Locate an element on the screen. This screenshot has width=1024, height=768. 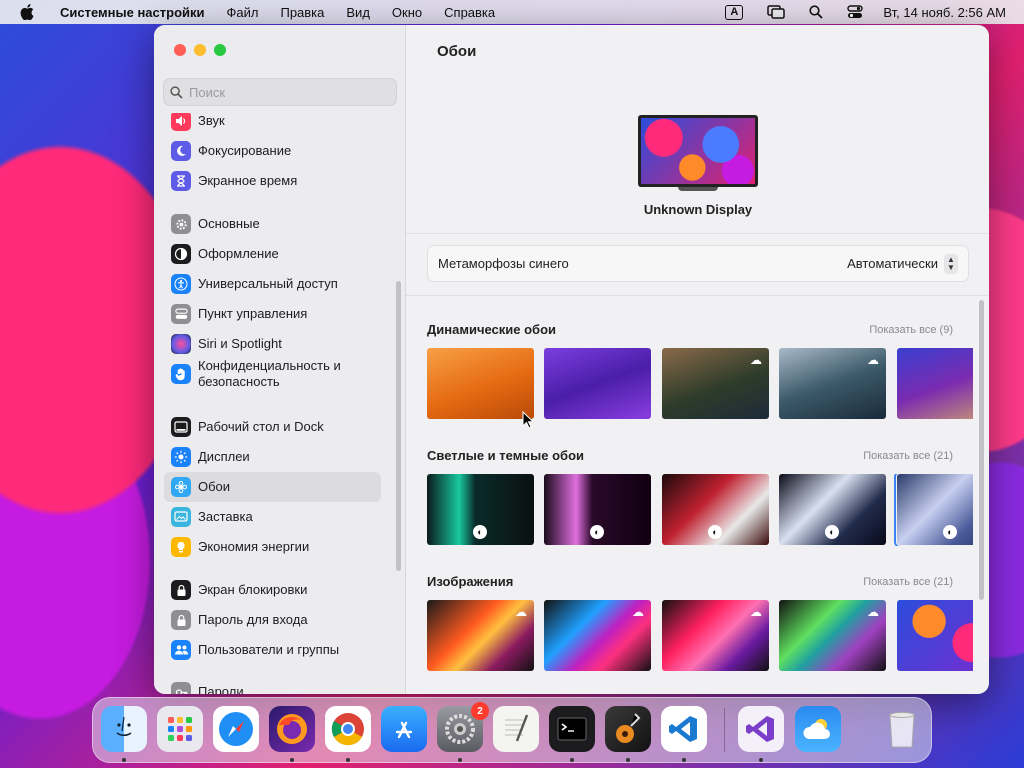
sidebar-item-appearance: Оформление is located at coordinates (272, 254).